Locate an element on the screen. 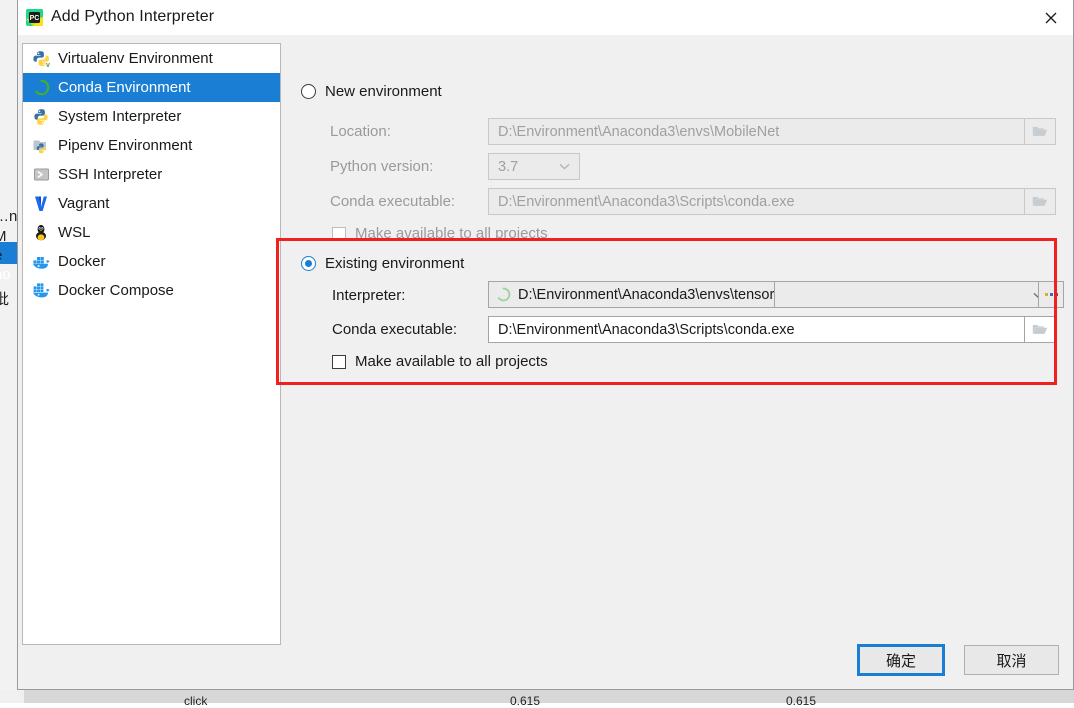 This screenshot has width=1074, height=708. sidebar-item-label: Conda Environment is located at coordinates (124, 87).